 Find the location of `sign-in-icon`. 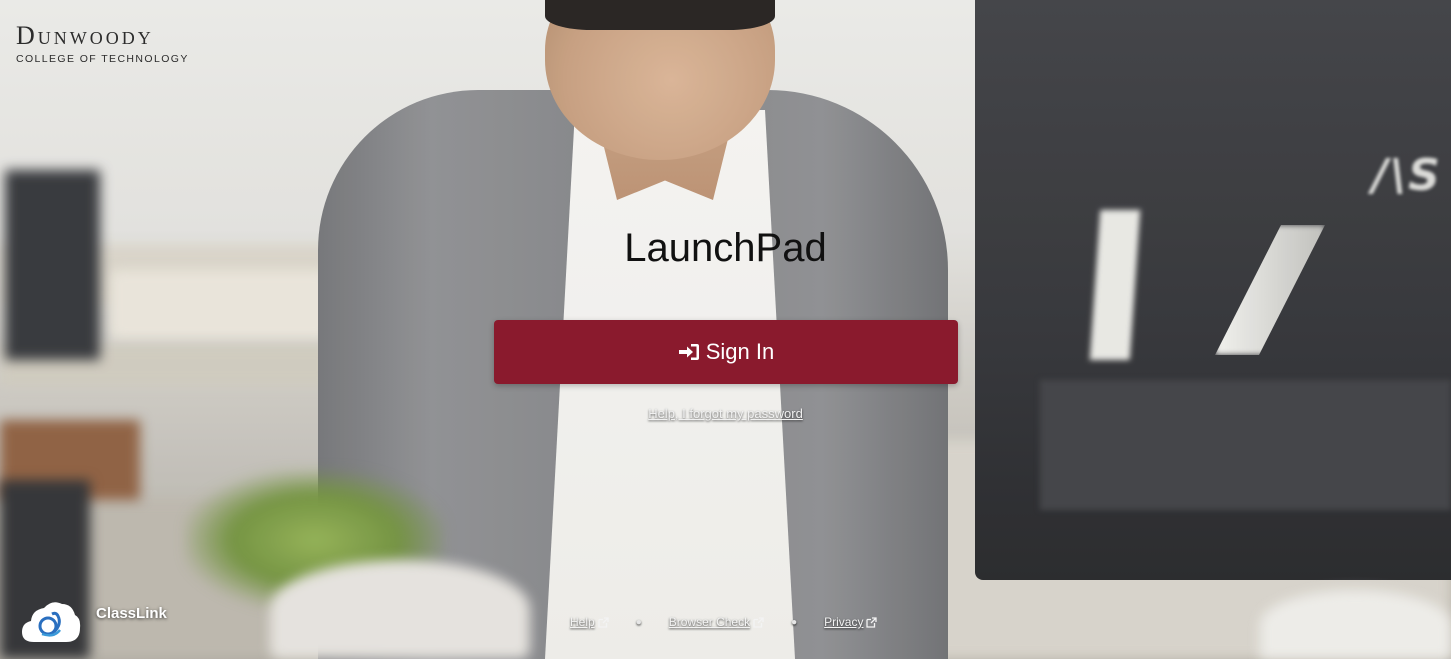

sign-in-icon is located at coordinates (689, 352).